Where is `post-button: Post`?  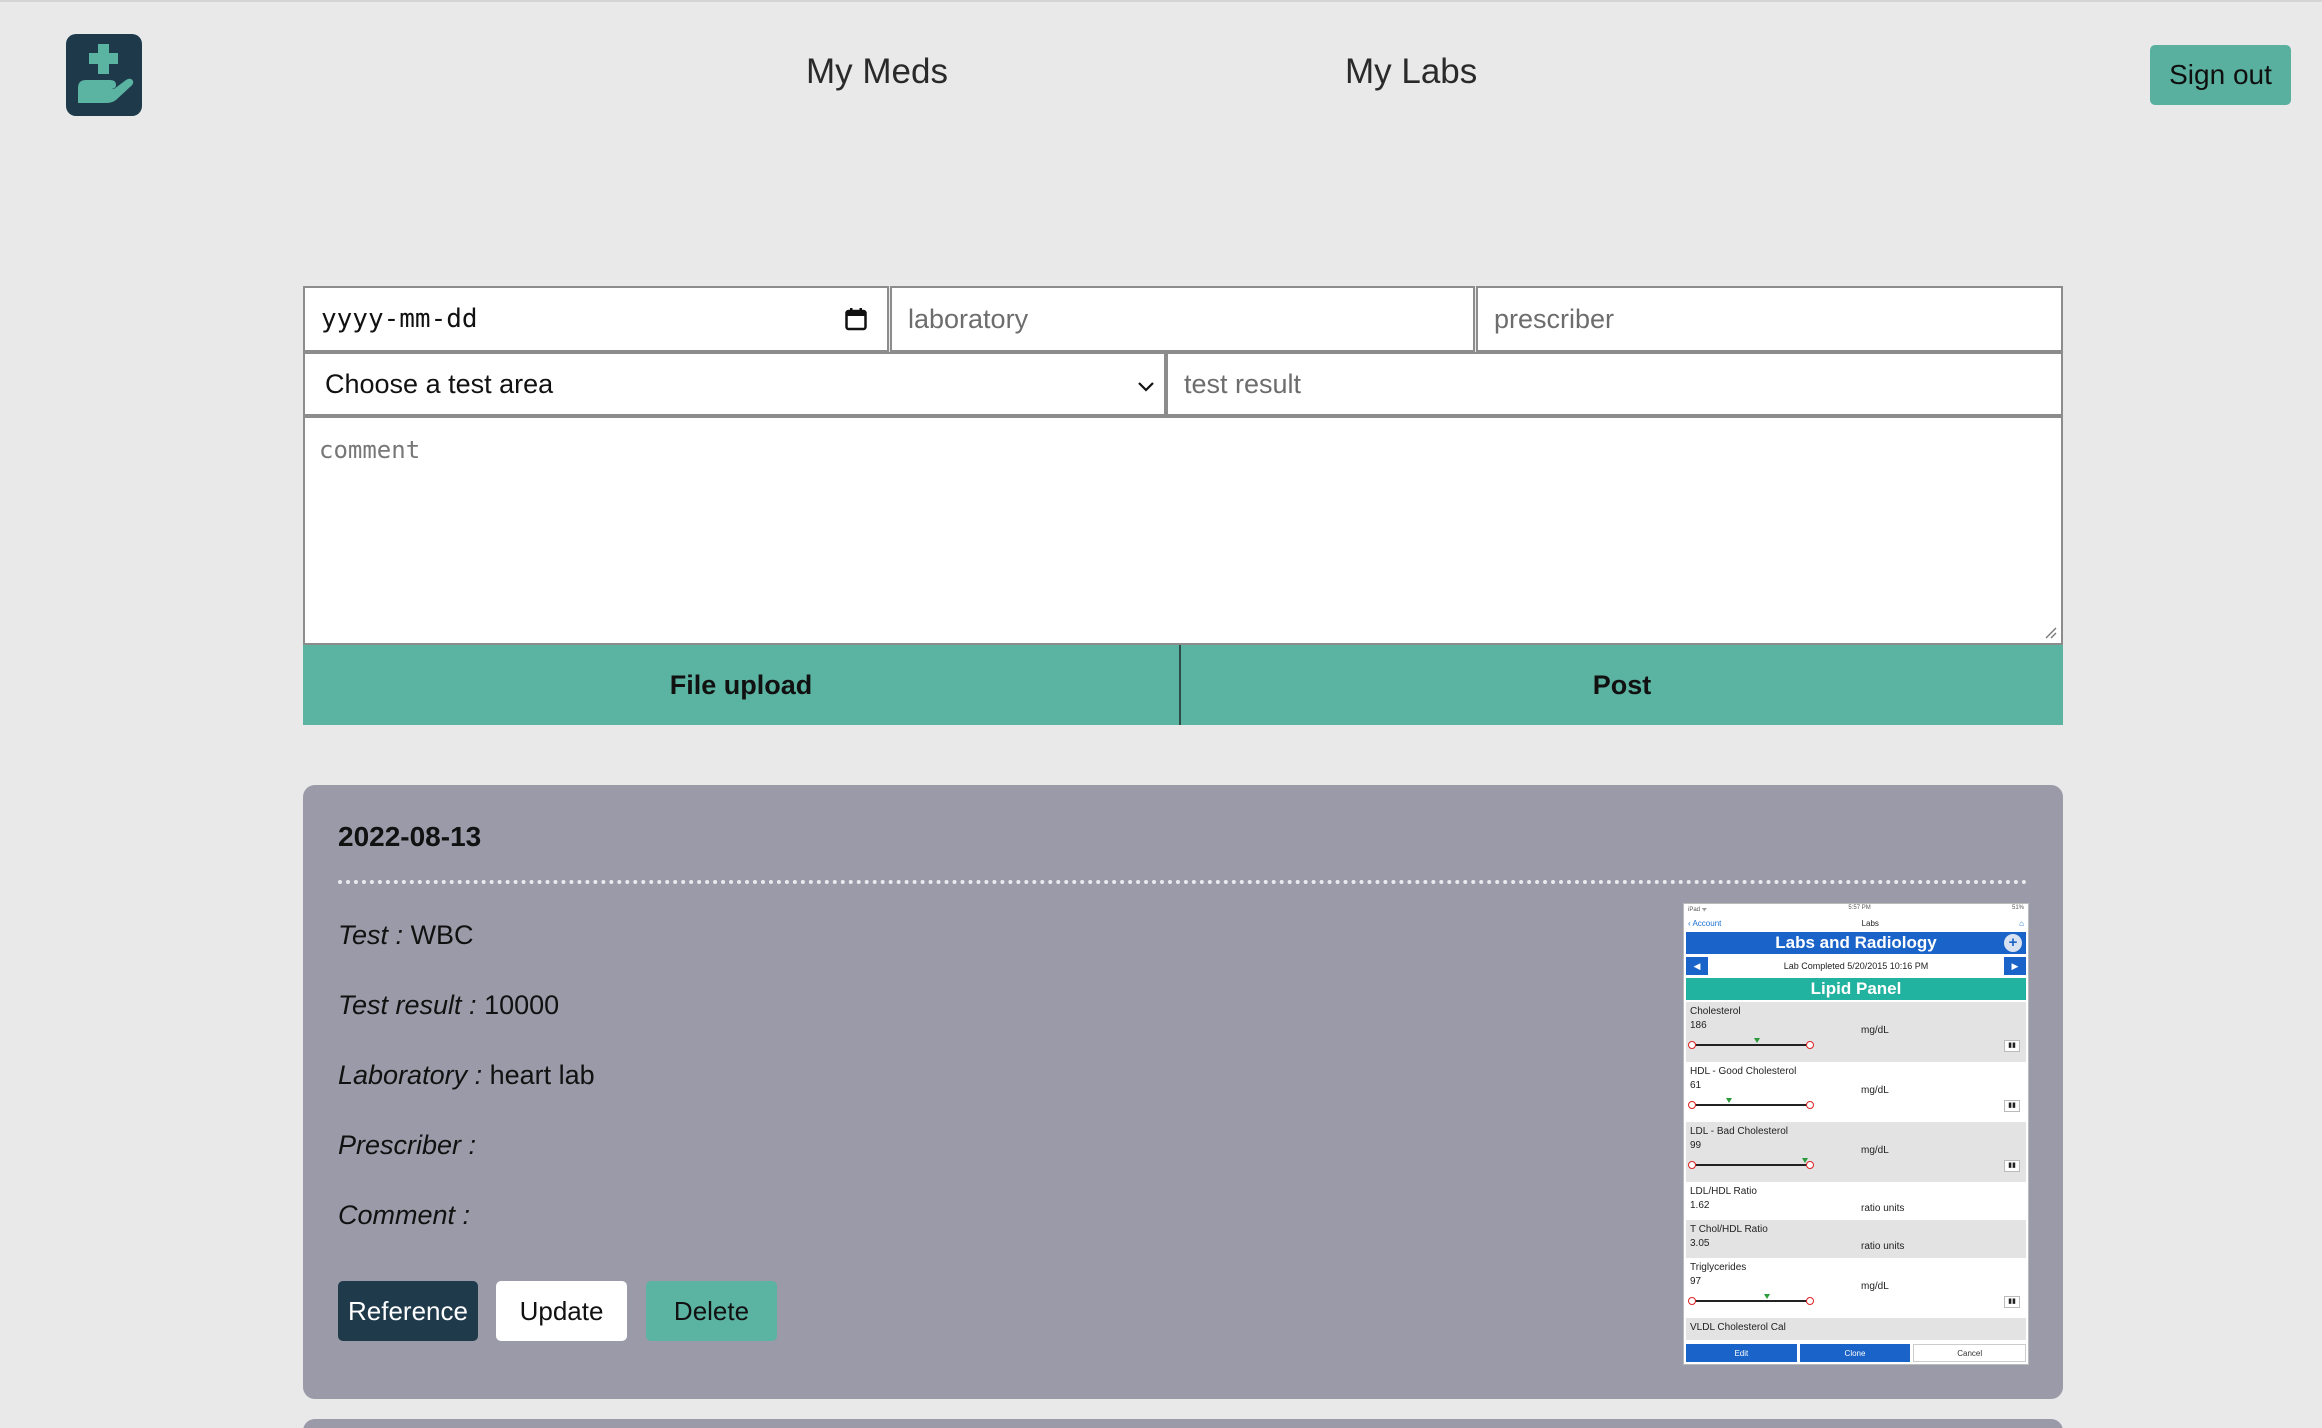 post-button: Post is located at coordinates (1622, 685).